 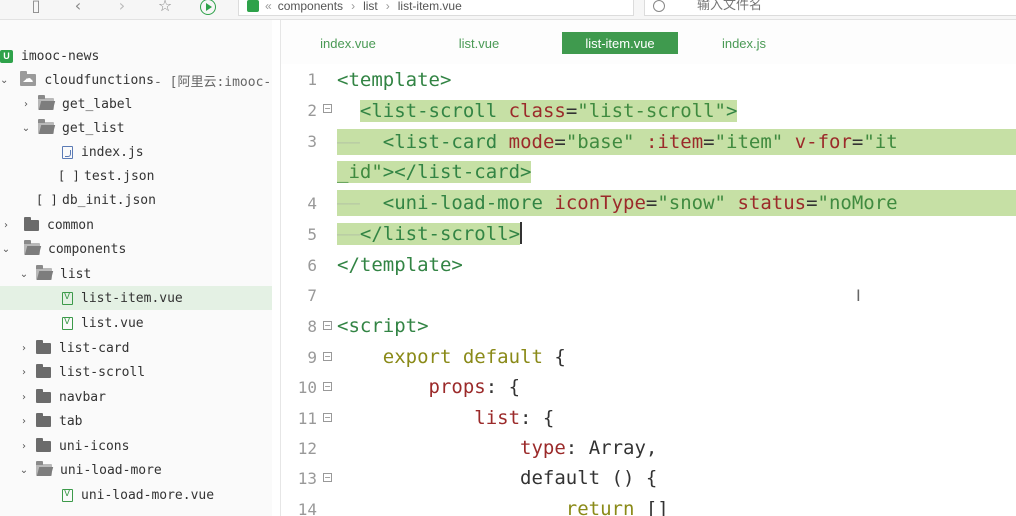 What do you see at coordinates (208, 8) in the screenshot?
I see `run-button` at bounding box center [208, 8].